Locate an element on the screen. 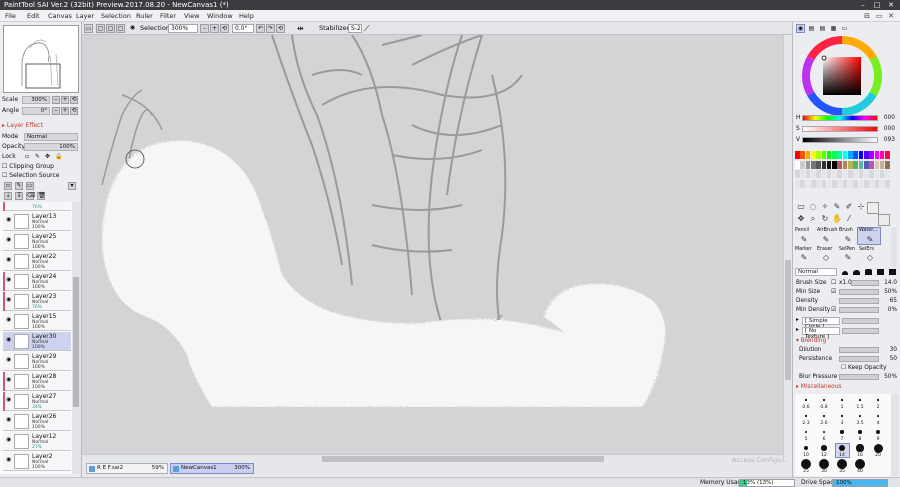  toolbar-rotate-reset-icon: ⟲ is located at coordinates (280, 28).